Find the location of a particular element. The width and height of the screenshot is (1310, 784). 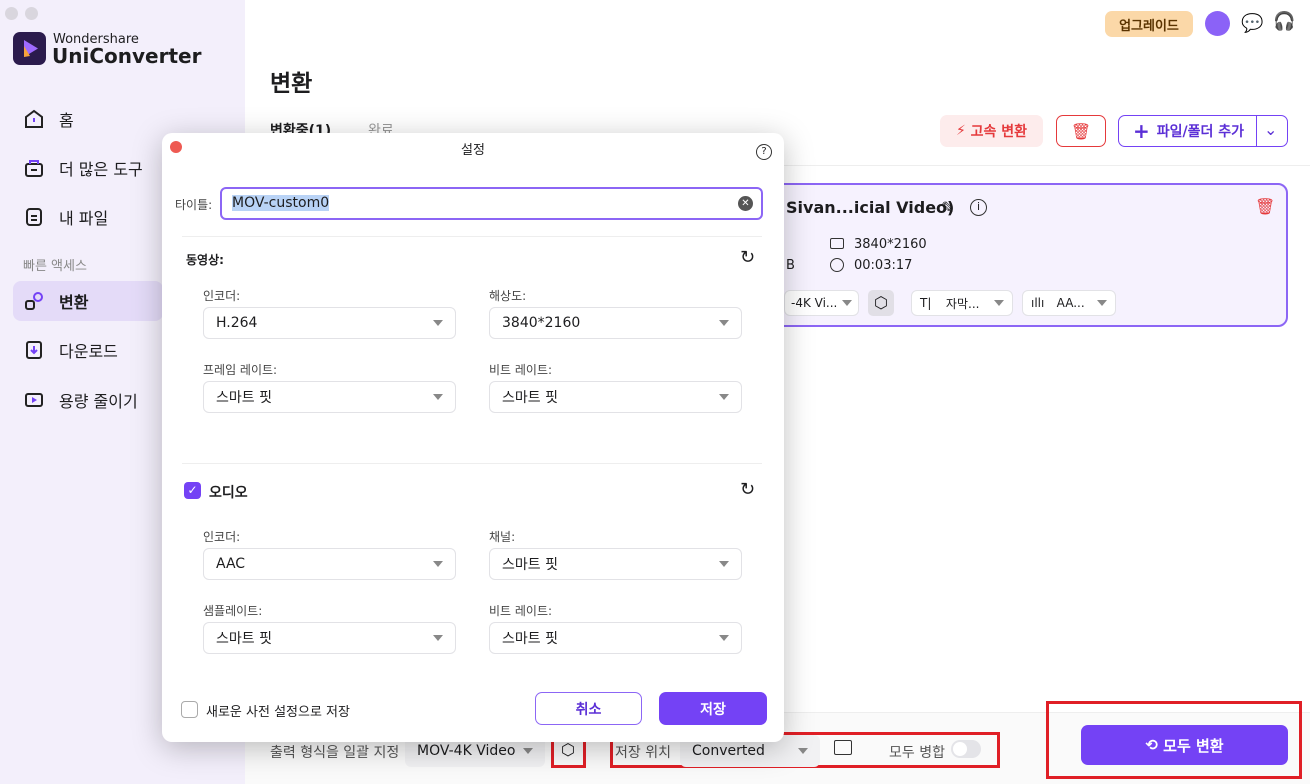

delete-all-button: 🗑 is located at coordinates (1081, 131).